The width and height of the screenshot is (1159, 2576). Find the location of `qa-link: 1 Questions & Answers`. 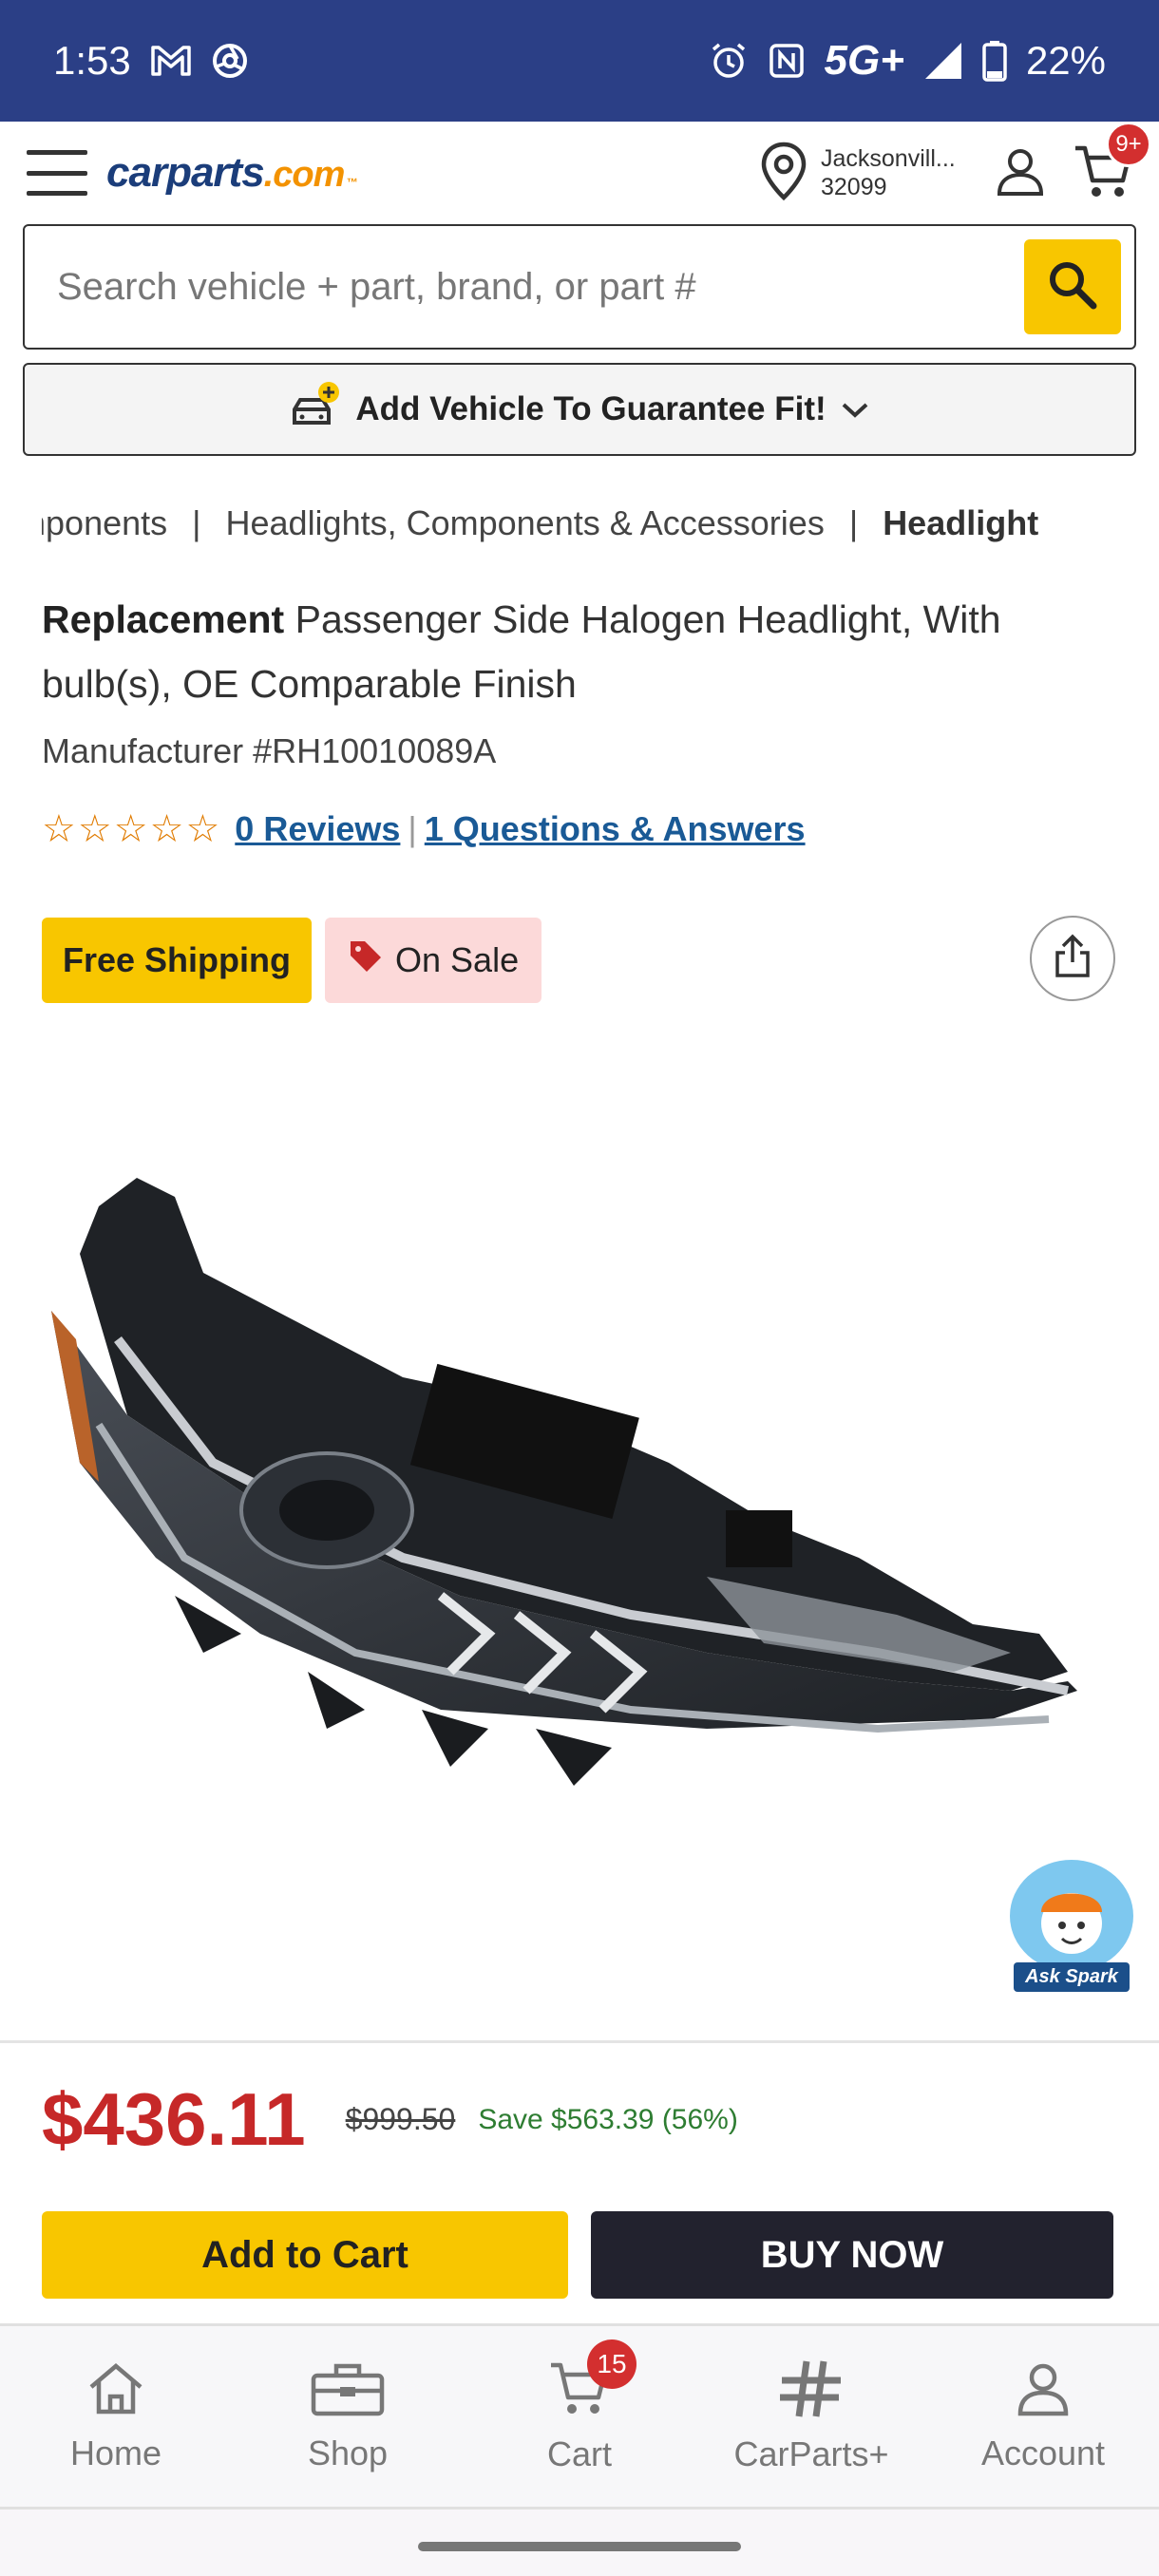

qa-link: 1 Questions & Answers is located at coordinates (615, 829).